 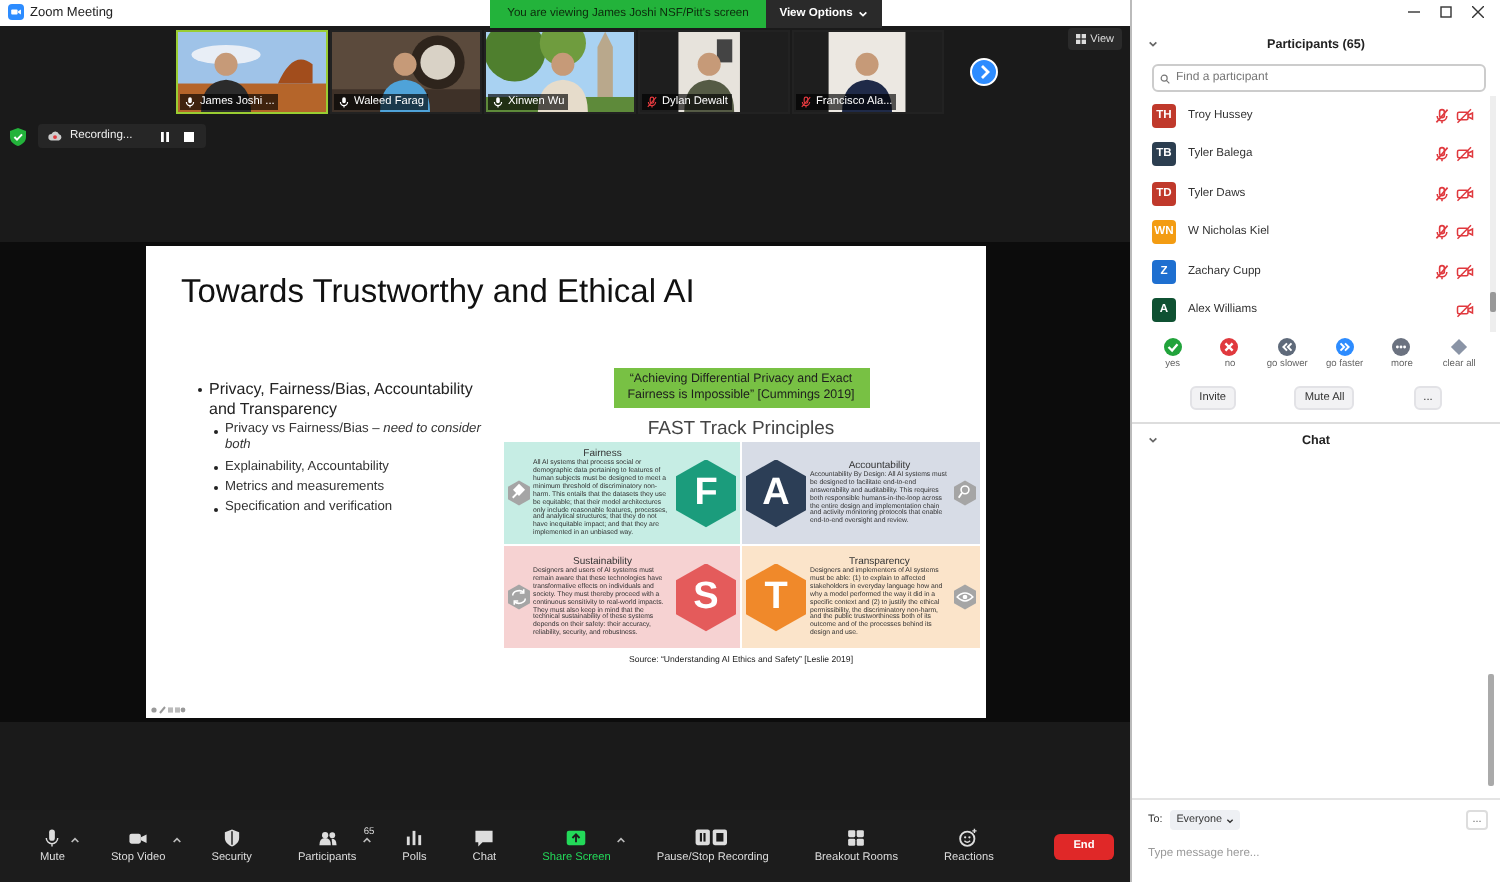 I want to click on eraser-icon, so click(x=1459, y=347).